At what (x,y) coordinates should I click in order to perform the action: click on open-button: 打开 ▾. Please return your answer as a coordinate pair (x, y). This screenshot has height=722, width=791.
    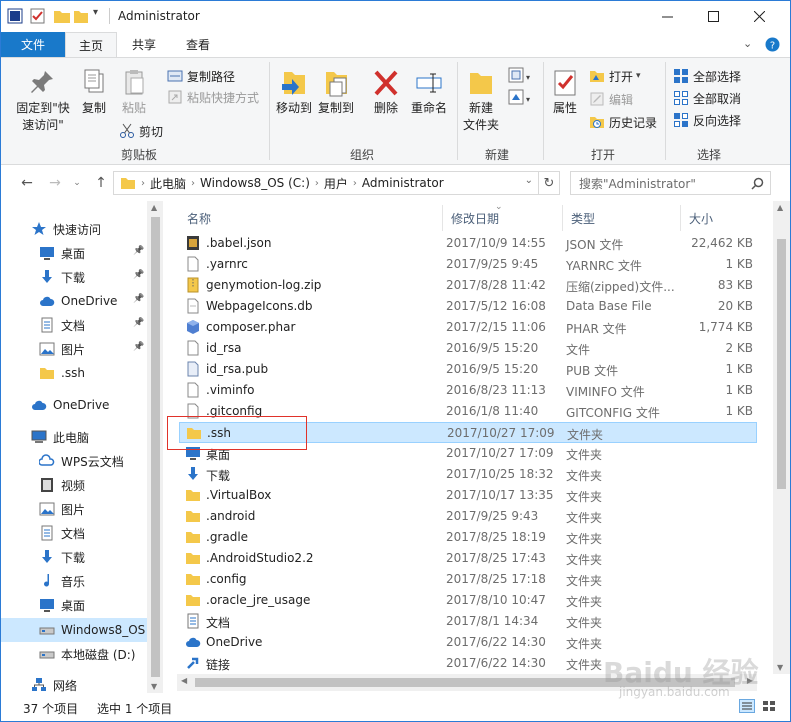
    Looking at the image, I should click on (615, 76).